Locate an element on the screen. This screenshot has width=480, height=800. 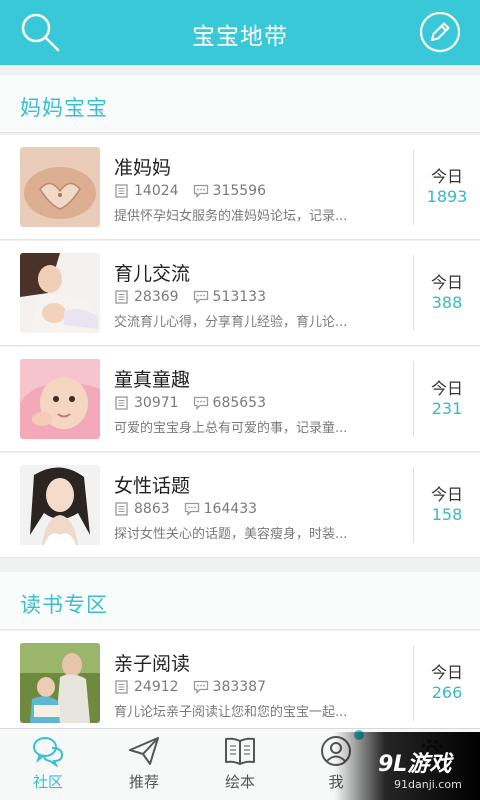
reply-count: 164433 is located at coordinates (230, 509).